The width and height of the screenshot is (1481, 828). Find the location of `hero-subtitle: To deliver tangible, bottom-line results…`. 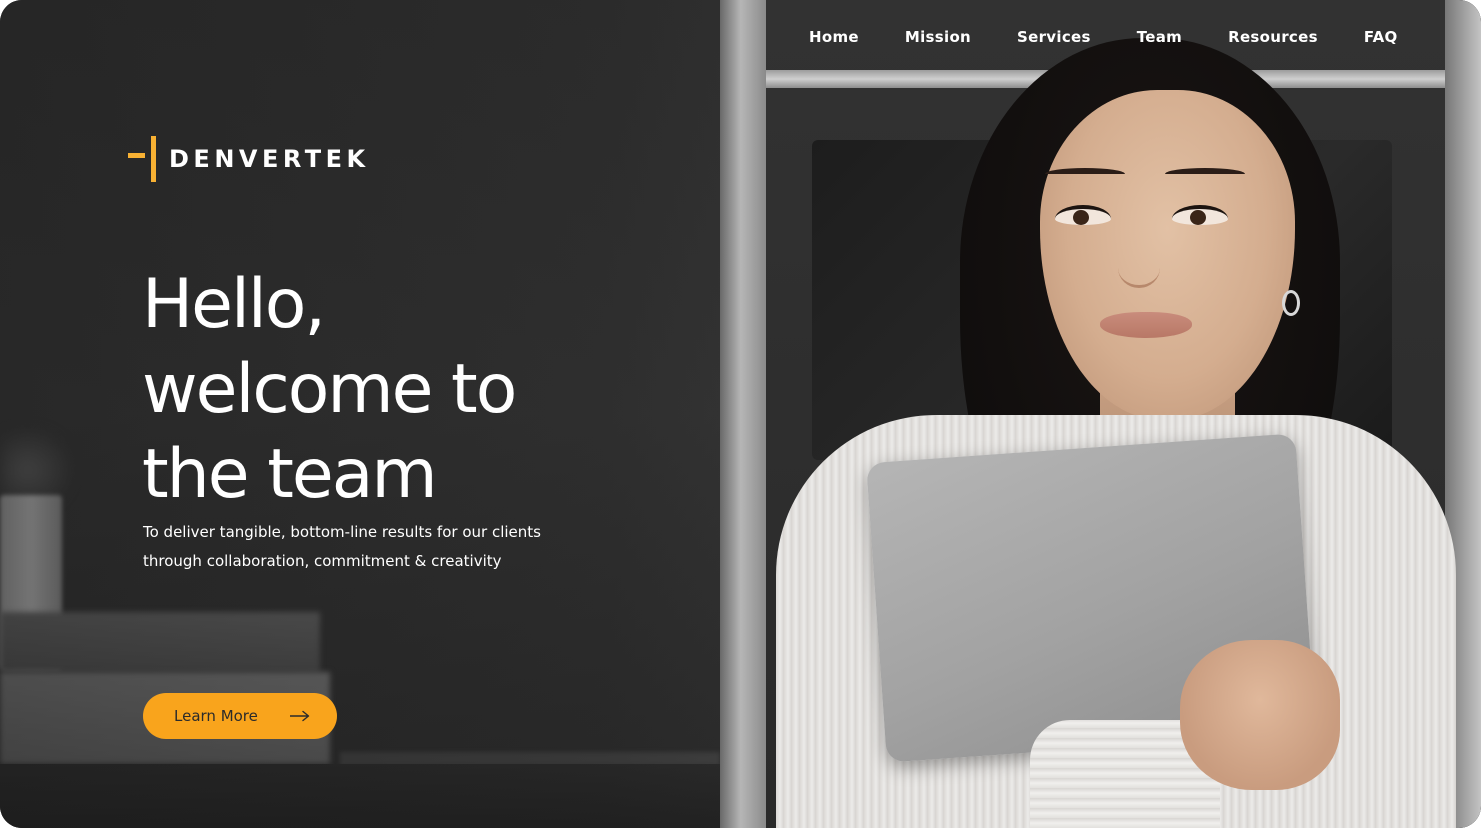

hero-subtitle: To deliver tangible, bottom-line results… is located at coordinates (373, 547).